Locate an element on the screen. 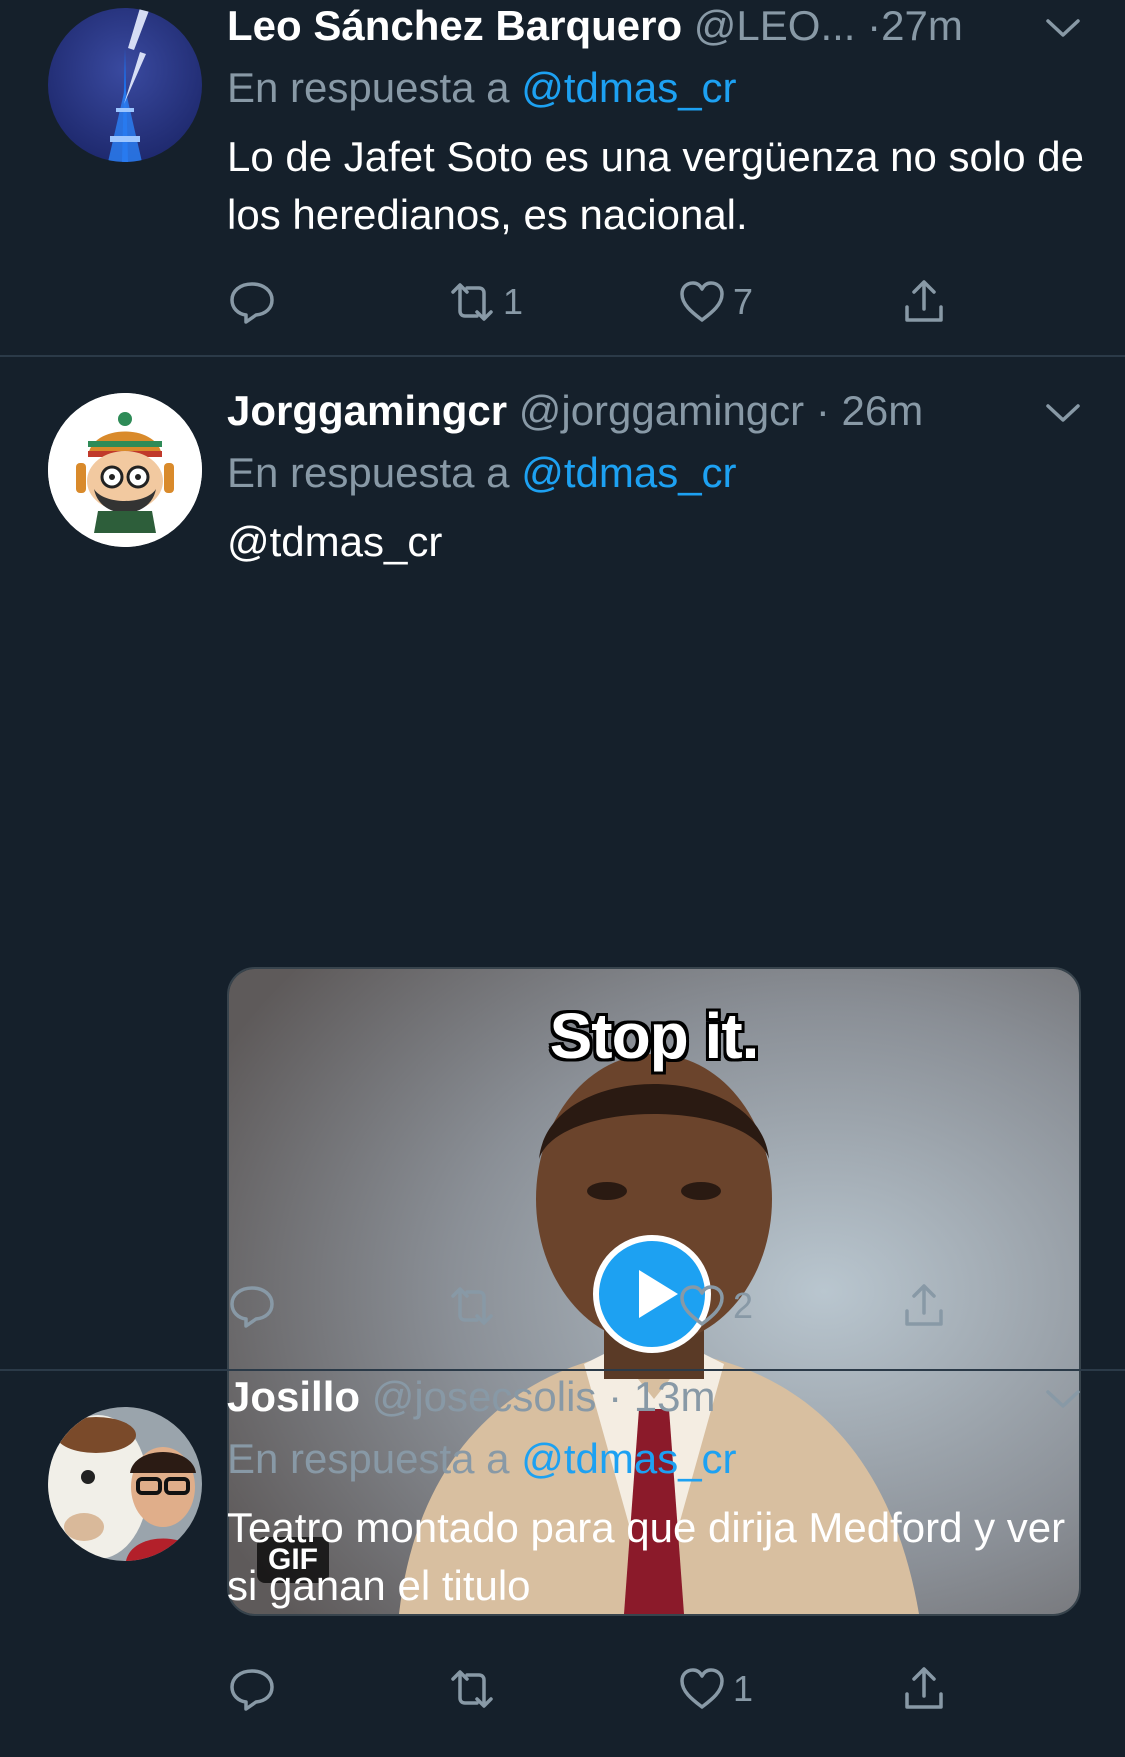  retweet-button: 1 is located at coordinates (485, 302).